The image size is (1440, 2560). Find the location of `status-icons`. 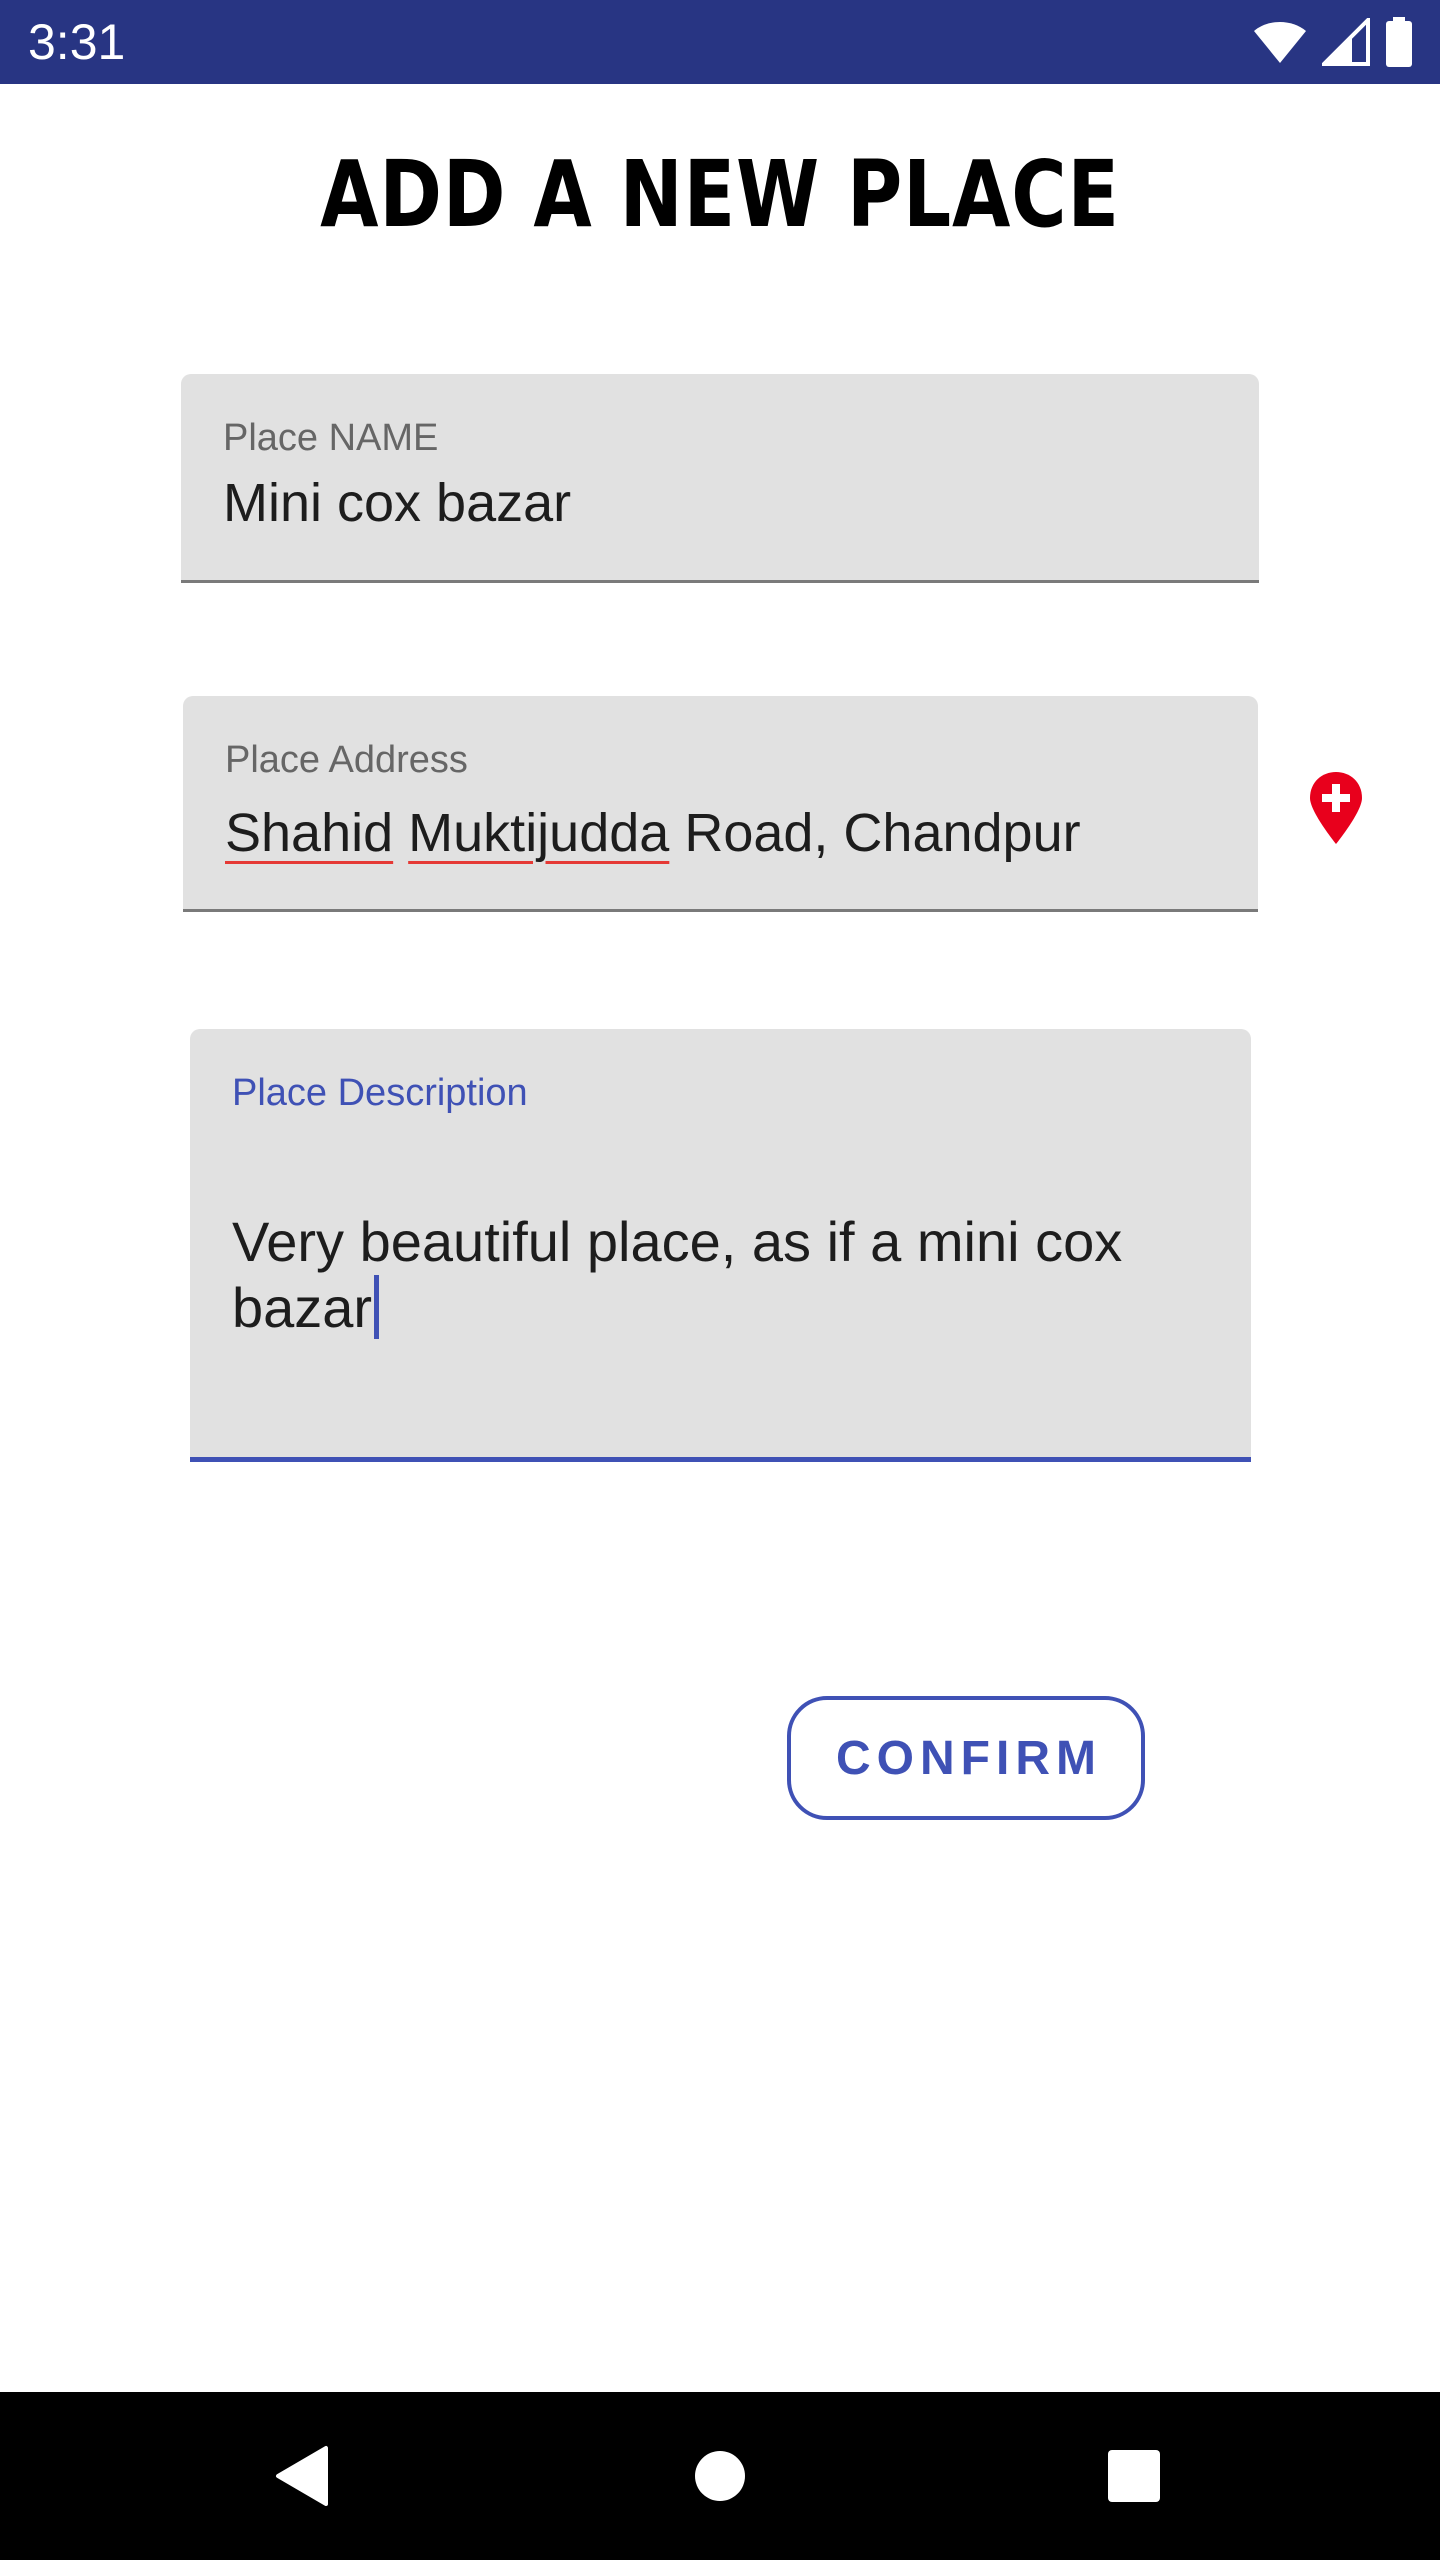

status-icons is located at coordinates (1333, 42).